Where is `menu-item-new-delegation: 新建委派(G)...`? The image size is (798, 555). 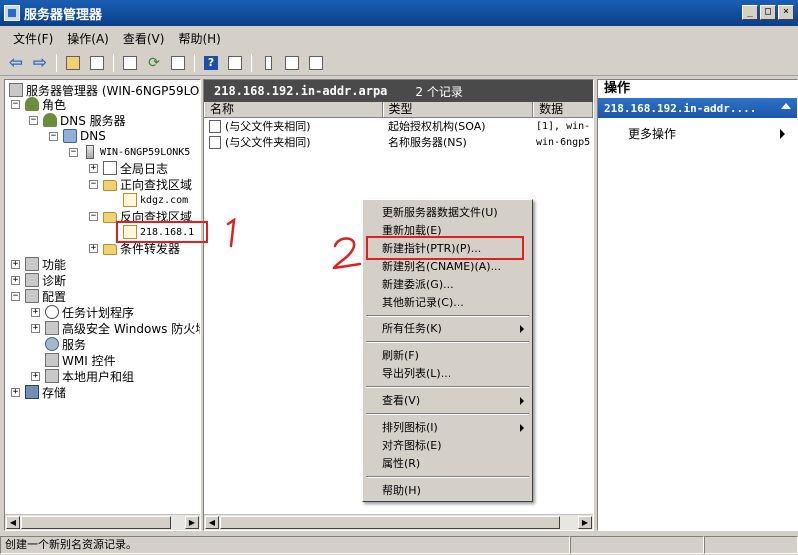
menu-item-new-delegation: 新建委派(G)... is located at coordinates (447, 285).